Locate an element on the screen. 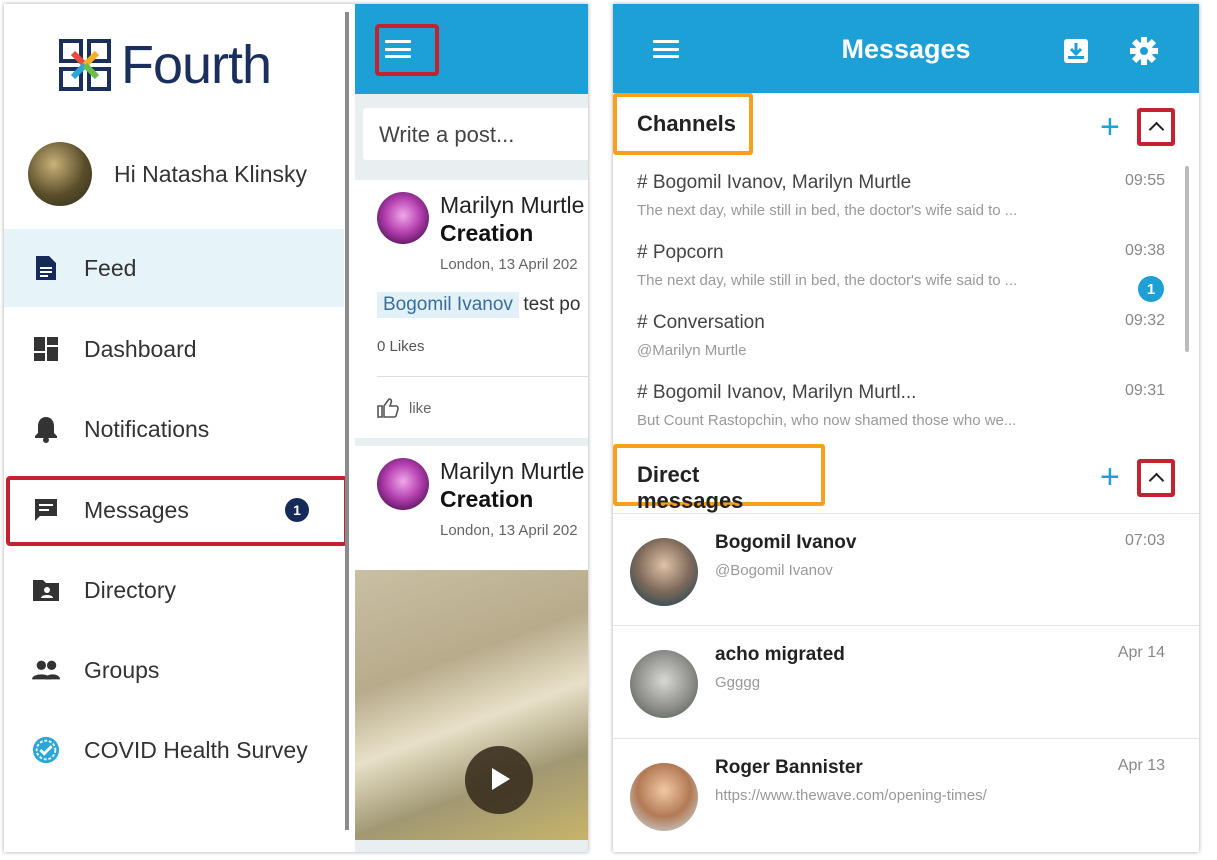 The height and width of the screenshot is (860, 1217). post-text: test po is located at coordinates (552, 304).